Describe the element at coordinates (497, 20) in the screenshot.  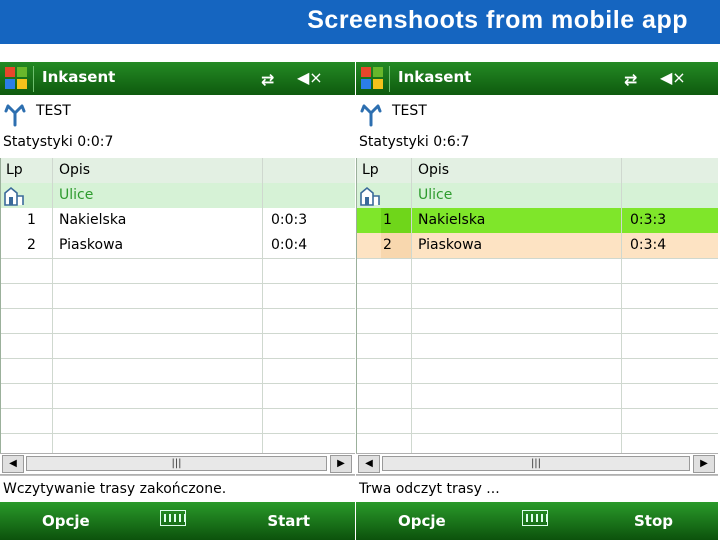
I see `slide-title: Screenshoots from mobile app` at that location.